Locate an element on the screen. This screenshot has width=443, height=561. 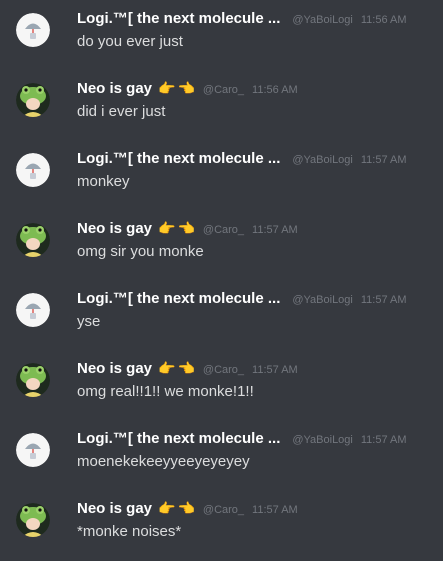
message-header: Neo is gay 👉👈 @Caro_ 11:56 AM is located at coordinates (187, 90).